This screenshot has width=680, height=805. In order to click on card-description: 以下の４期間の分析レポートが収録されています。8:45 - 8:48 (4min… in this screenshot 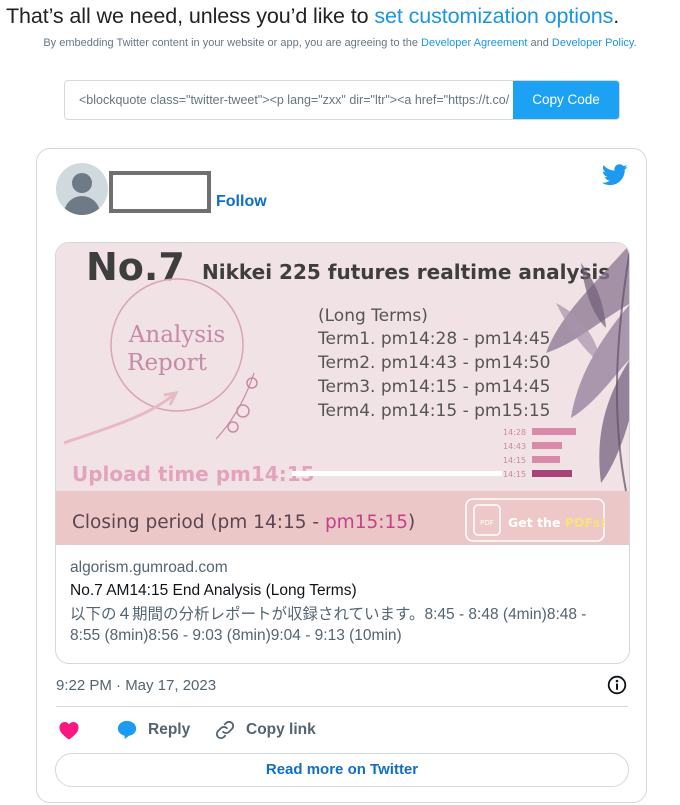, I will do `click(328, 625)`.